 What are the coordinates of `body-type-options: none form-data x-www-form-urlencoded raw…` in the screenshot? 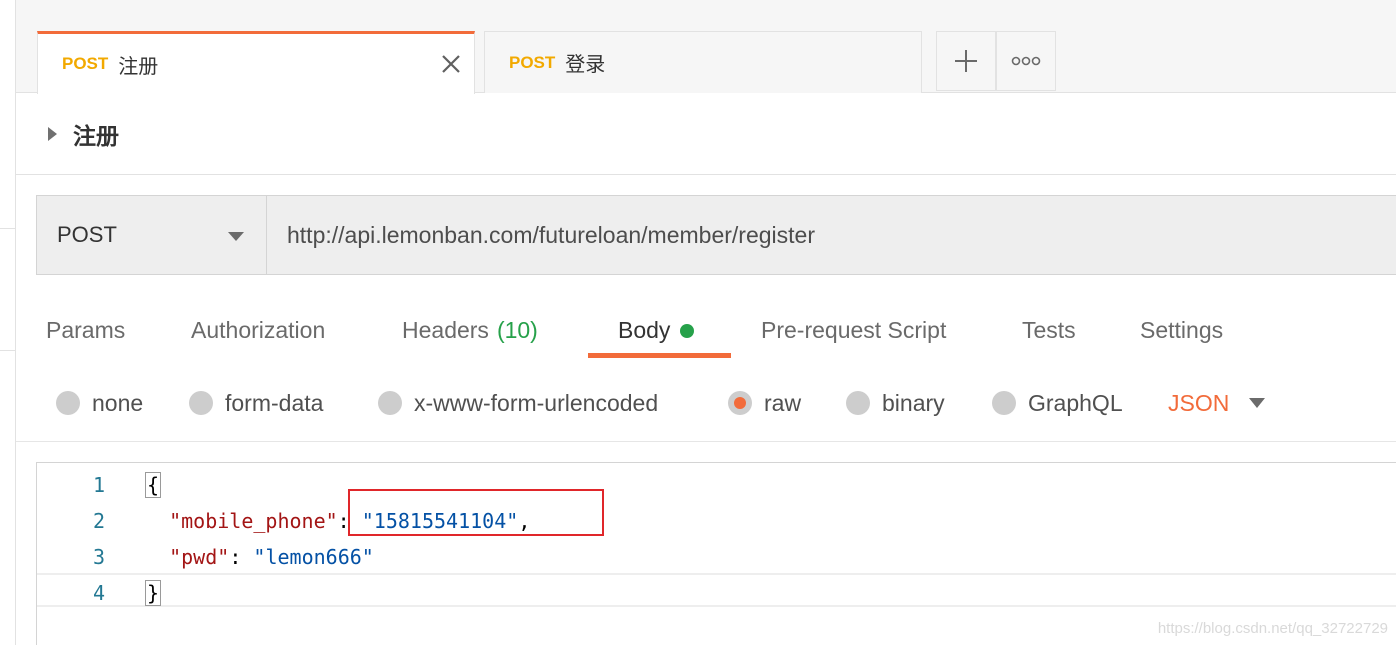 It's located at (706, 403).